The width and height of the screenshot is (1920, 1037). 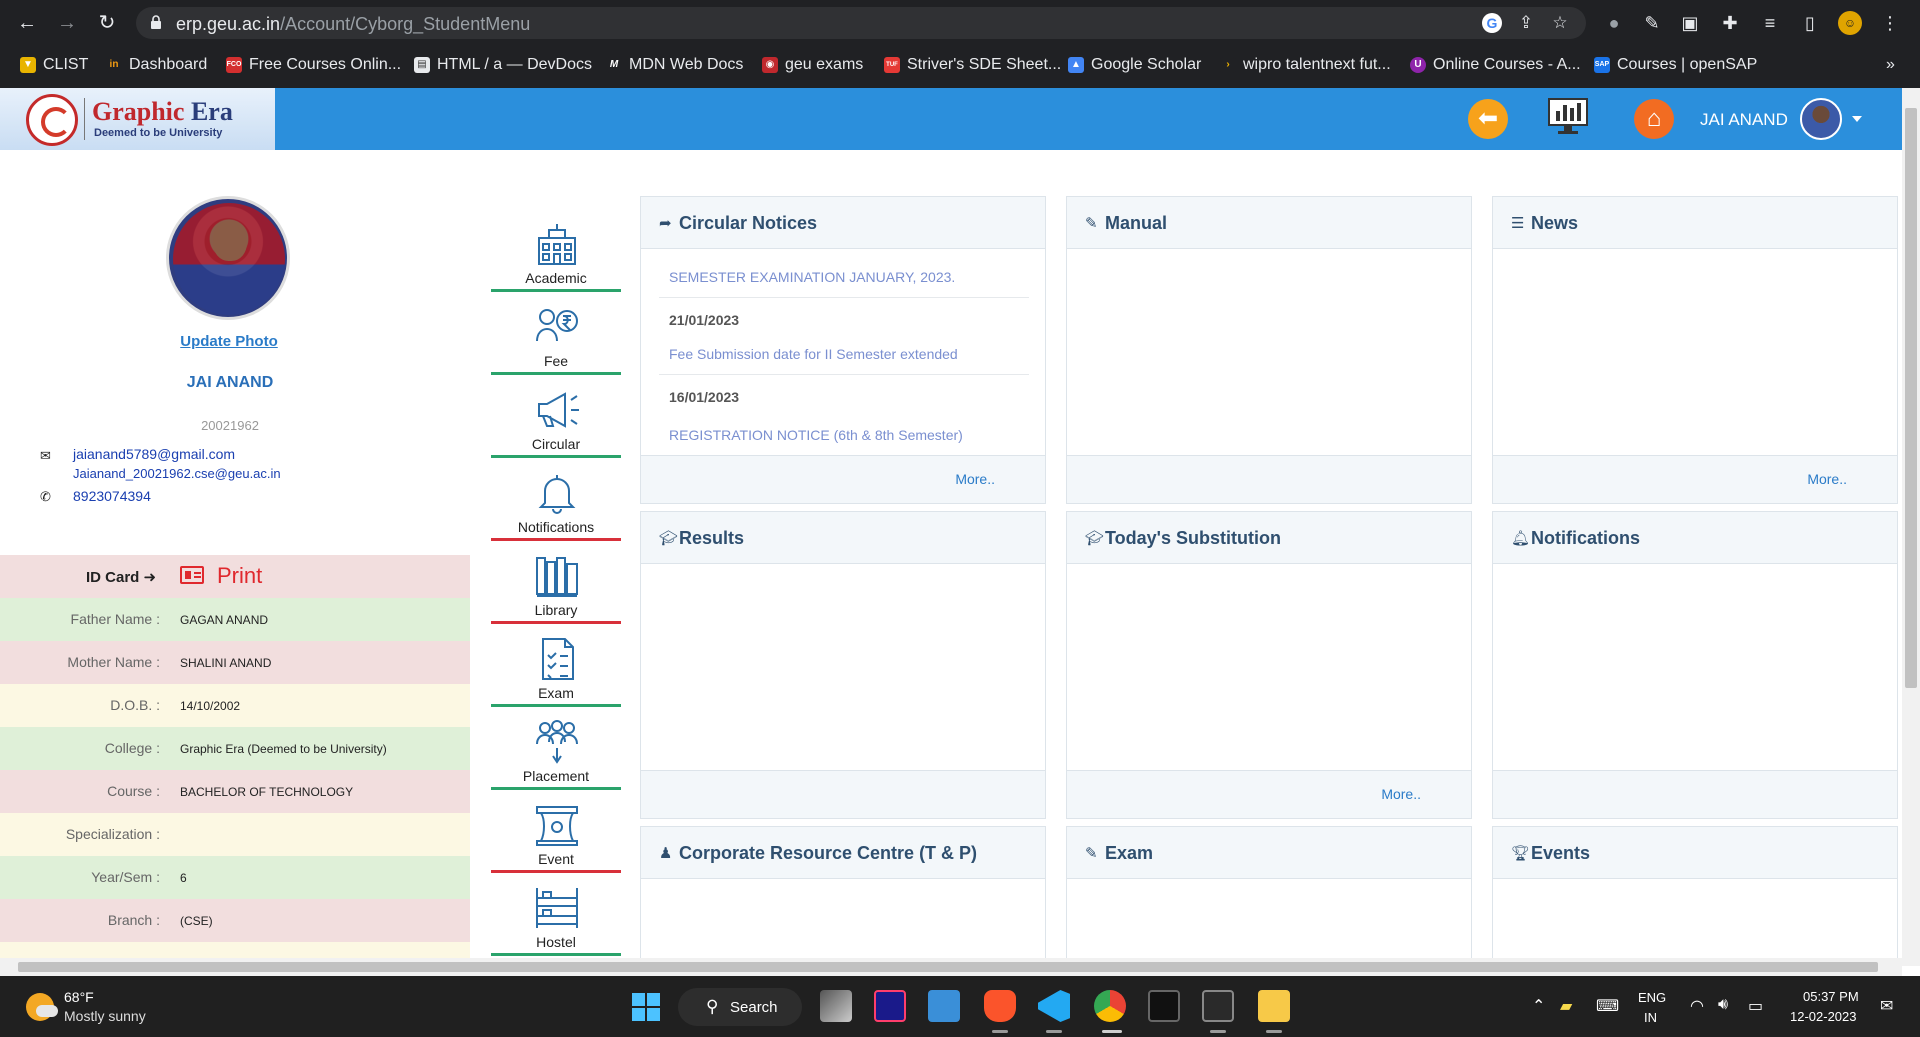 What do you see at coordinates (816, 435) in the screenshot?
I see `circular-item: REGISTRATION NOTICE (6th & 8th Semester)` at bounding box center [816, 435].